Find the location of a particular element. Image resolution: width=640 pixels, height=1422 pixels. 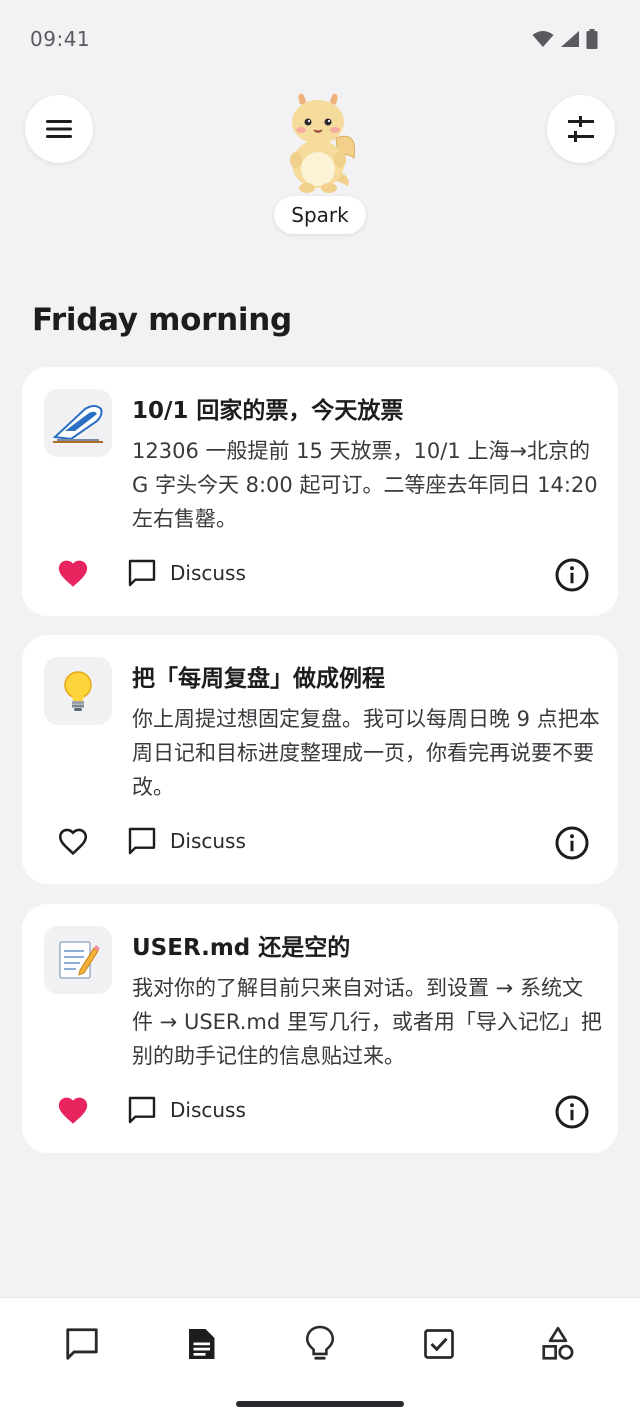

status-icons is located at coordinates (565, 39).